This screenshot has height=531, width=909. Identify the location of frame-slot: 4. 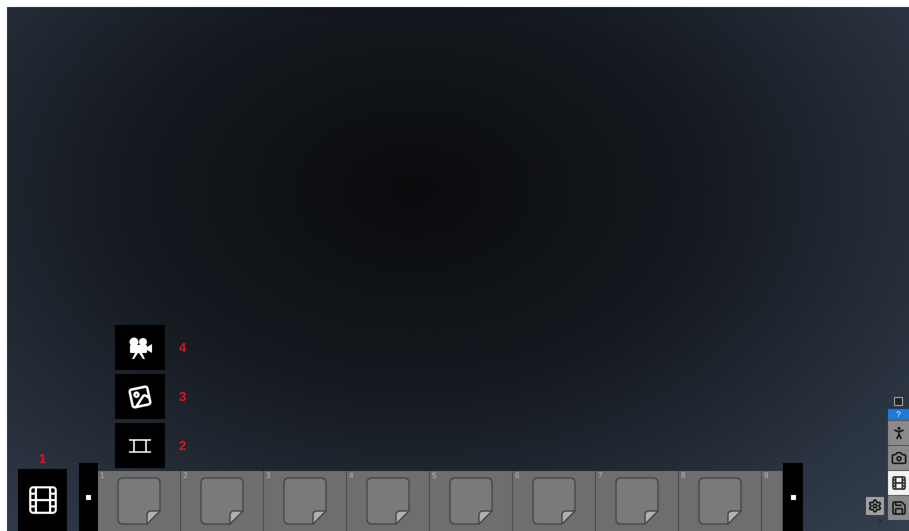
(388, 501).